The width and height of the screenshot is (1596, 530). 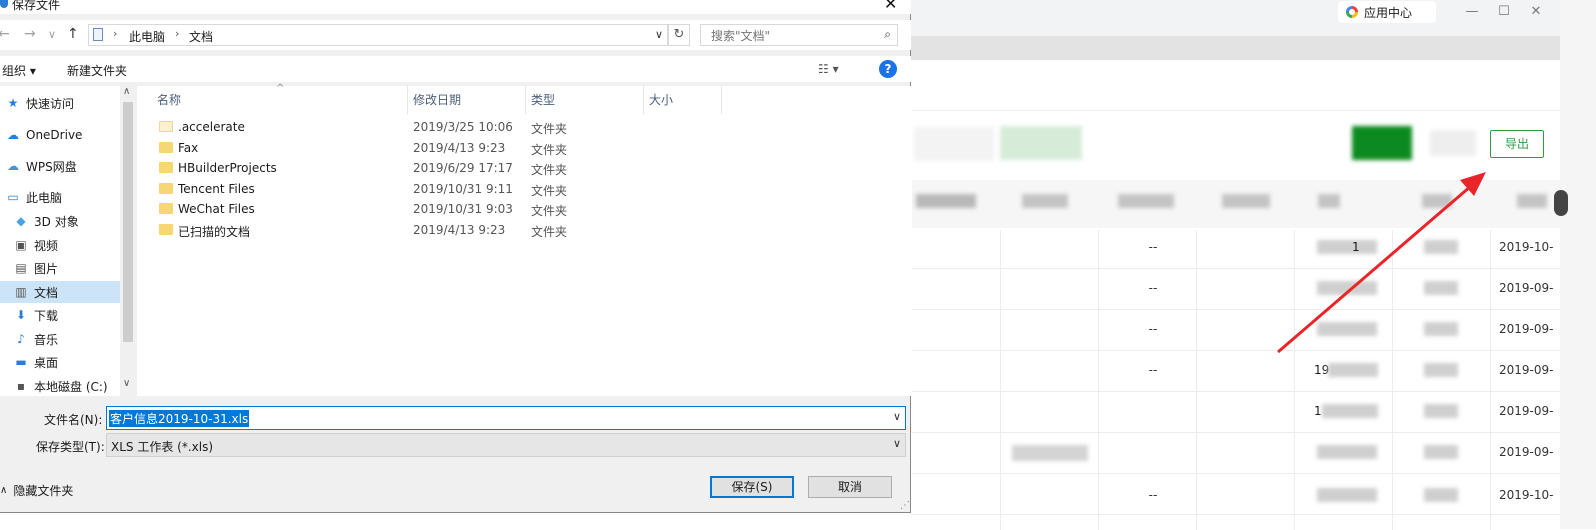 I want to click on app-center-label: 应用中心, so click(x=1388, y=12).